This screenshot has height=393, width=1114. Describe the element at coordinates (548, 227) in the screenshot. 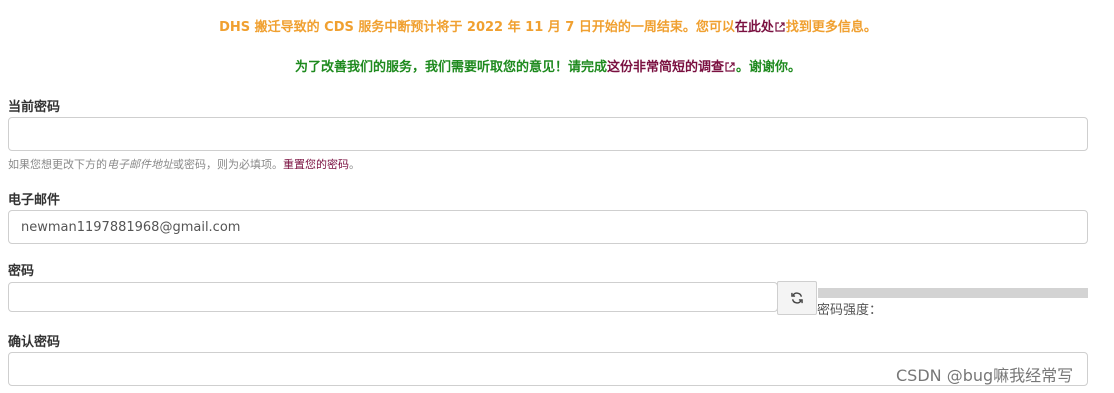

I see `email-field` at that location.